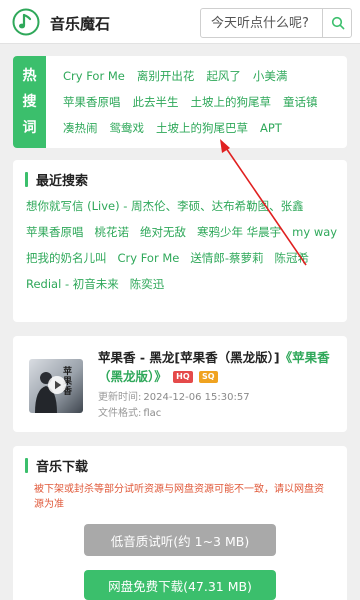 This screenshot has height=600, width=360. I want to click on low-quality-preview-button: 低音质试听(约 1~3 MB), so click(180, 540).